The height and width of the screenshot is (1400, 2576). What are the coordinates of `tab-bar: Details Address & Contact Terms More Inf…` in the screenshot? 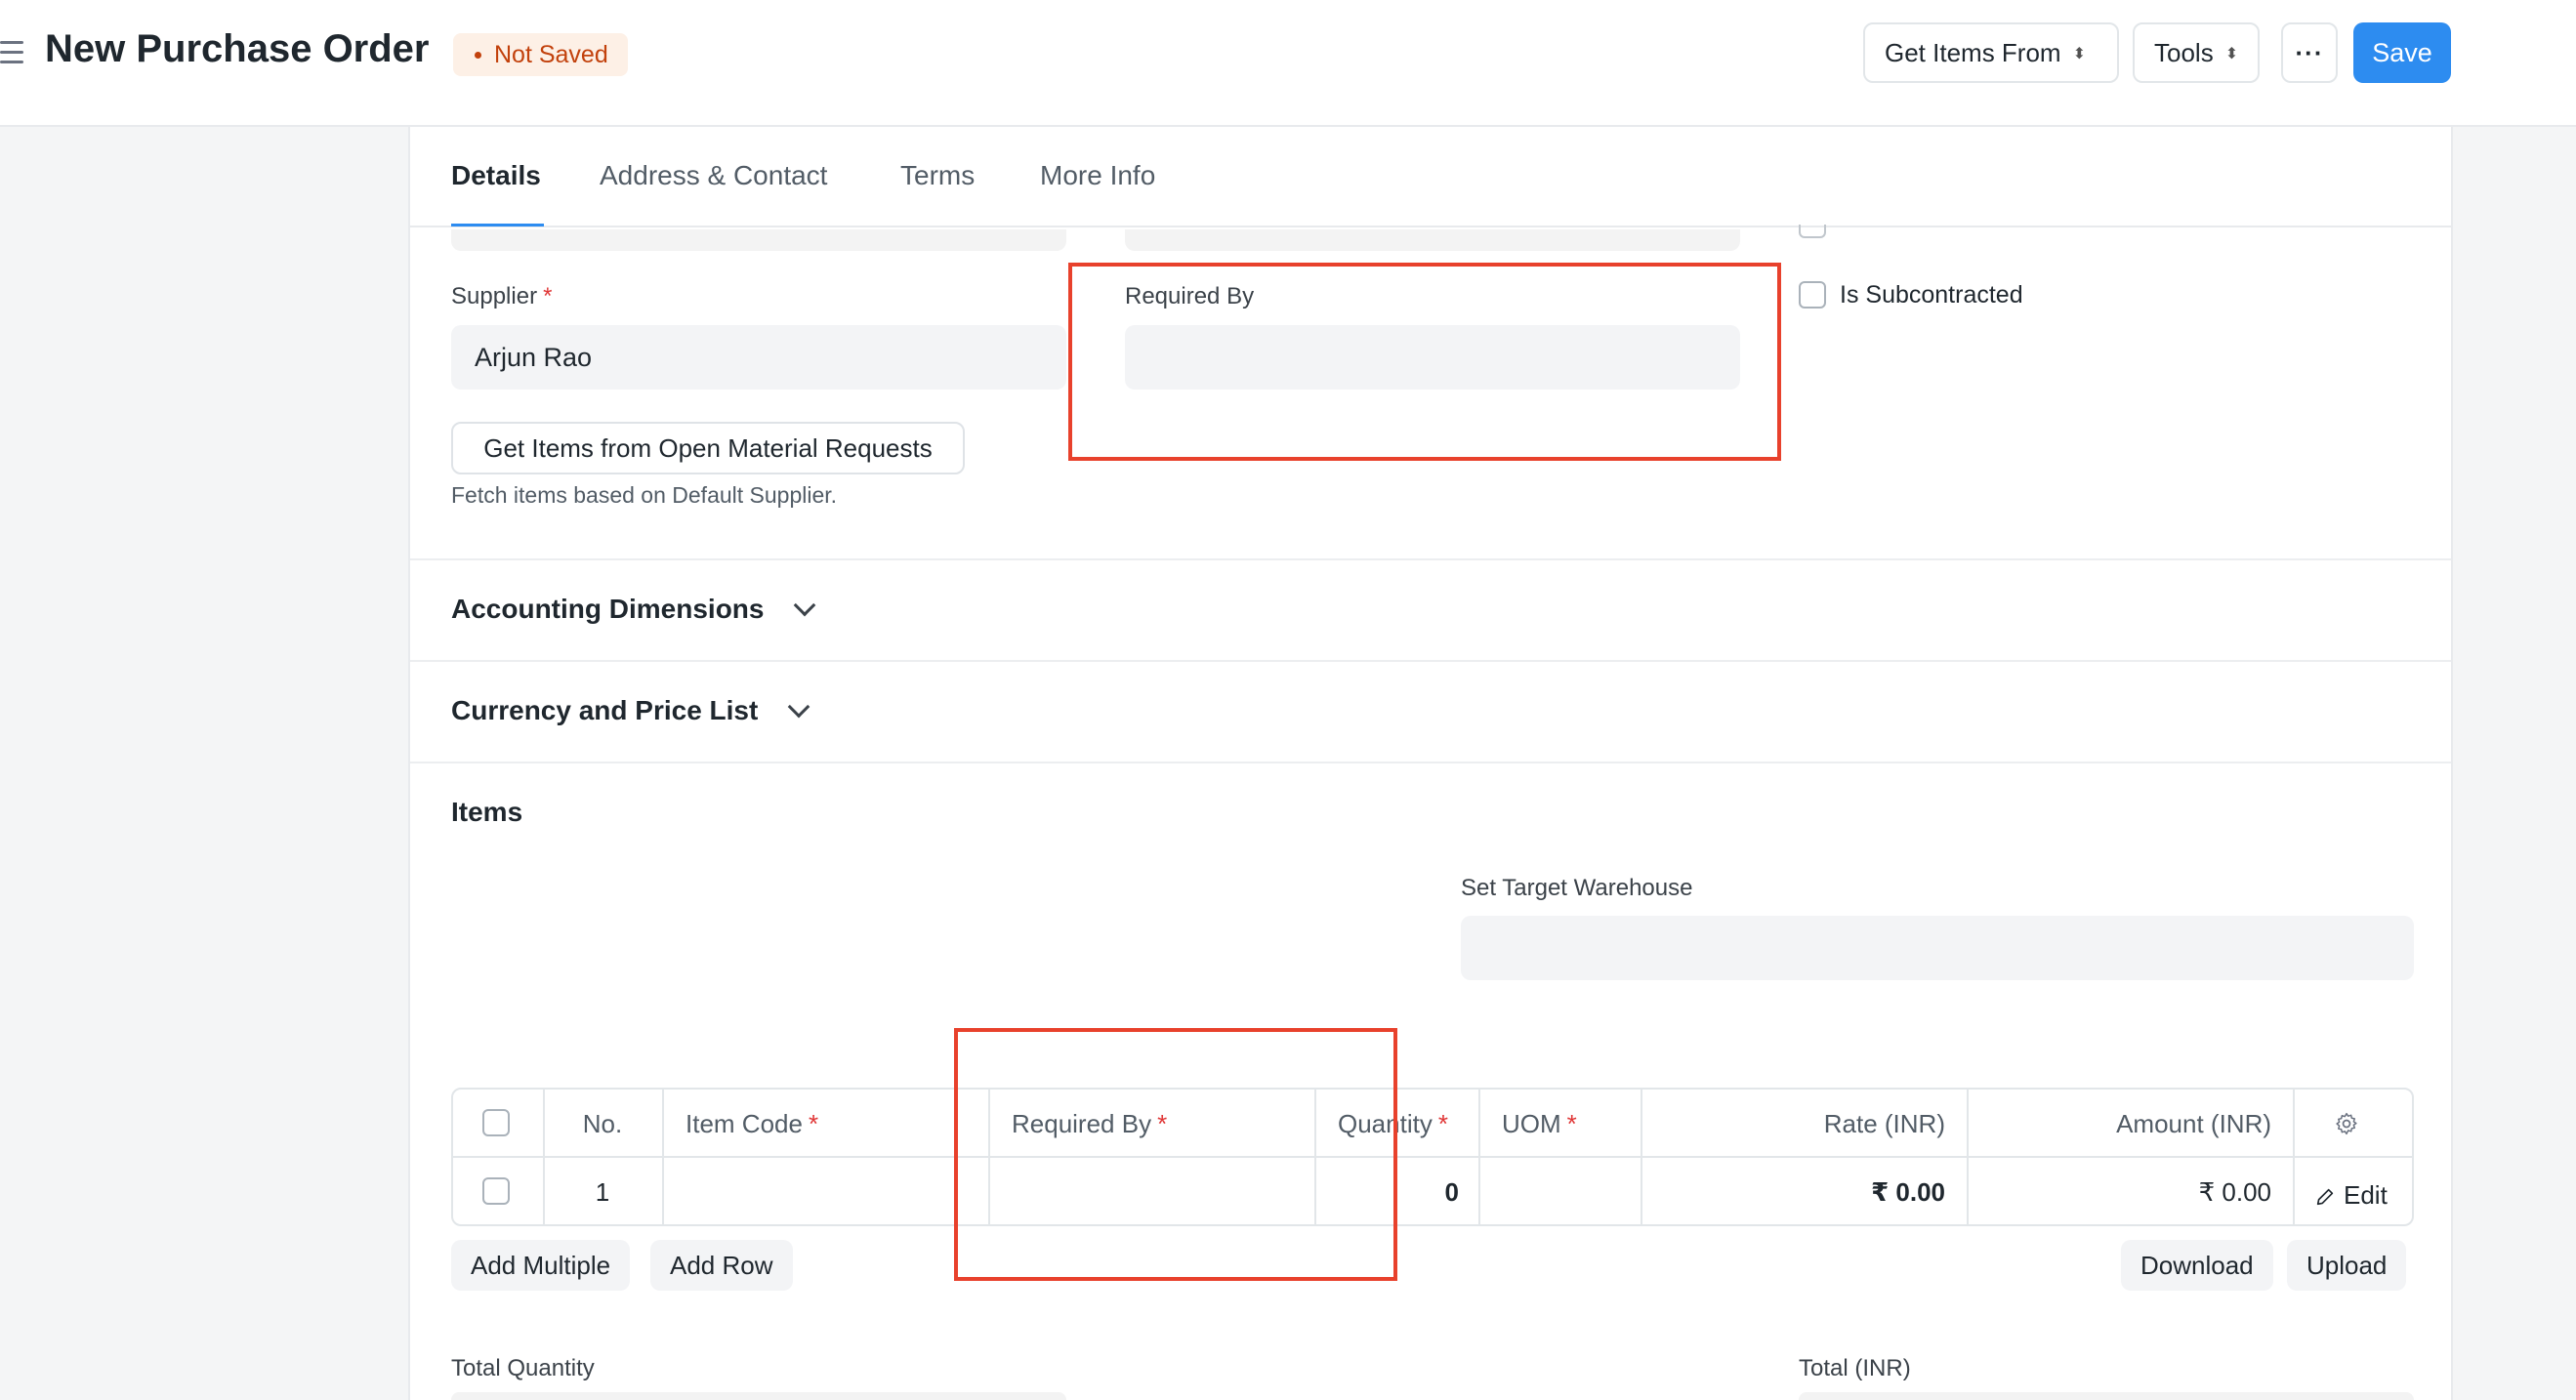 It's located at (1430, 177).